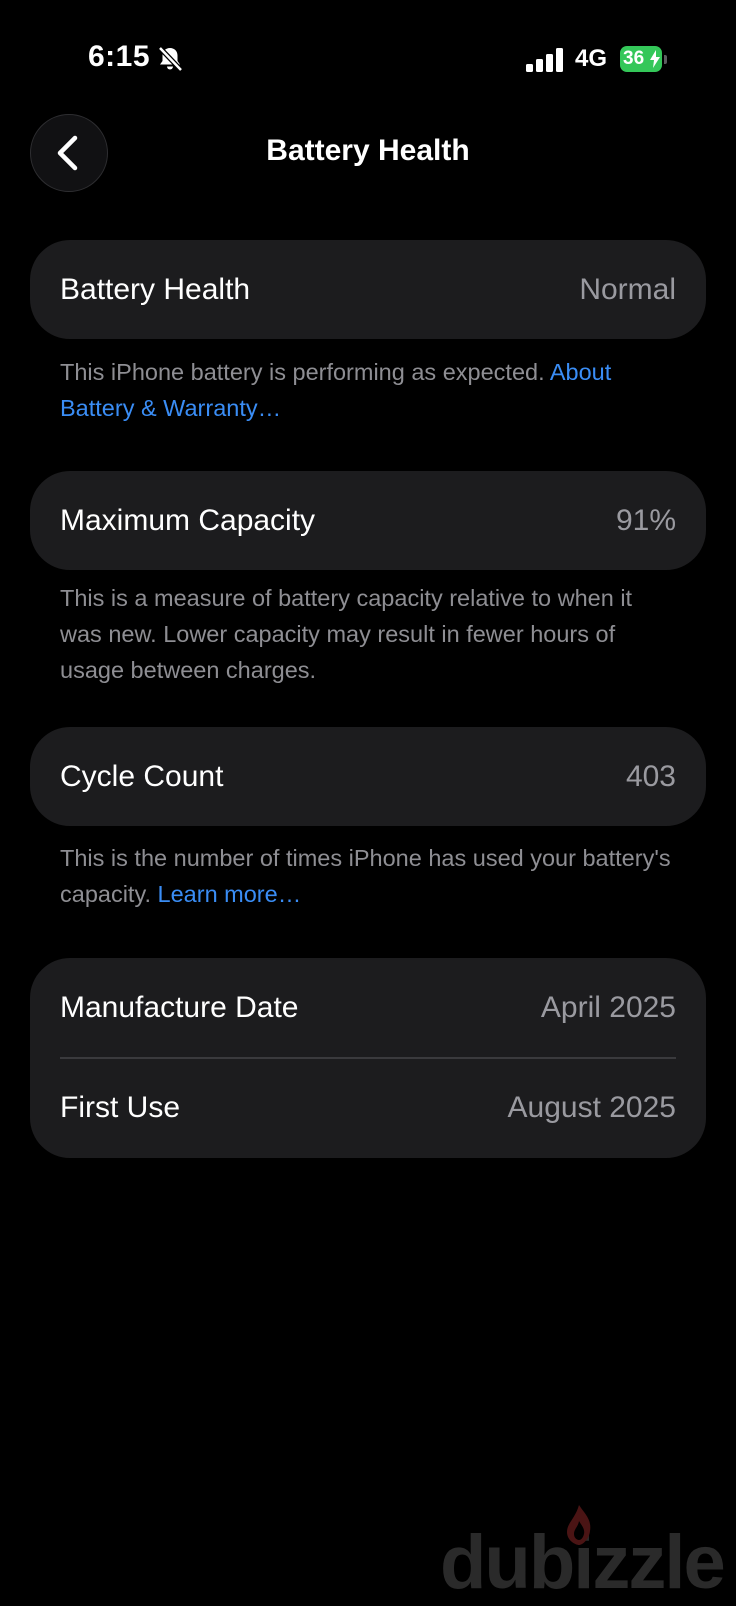 This screenshot has width=736, height=1606. I want to click on cycle-count-row: Cycle Count 403, so click(368, 776).